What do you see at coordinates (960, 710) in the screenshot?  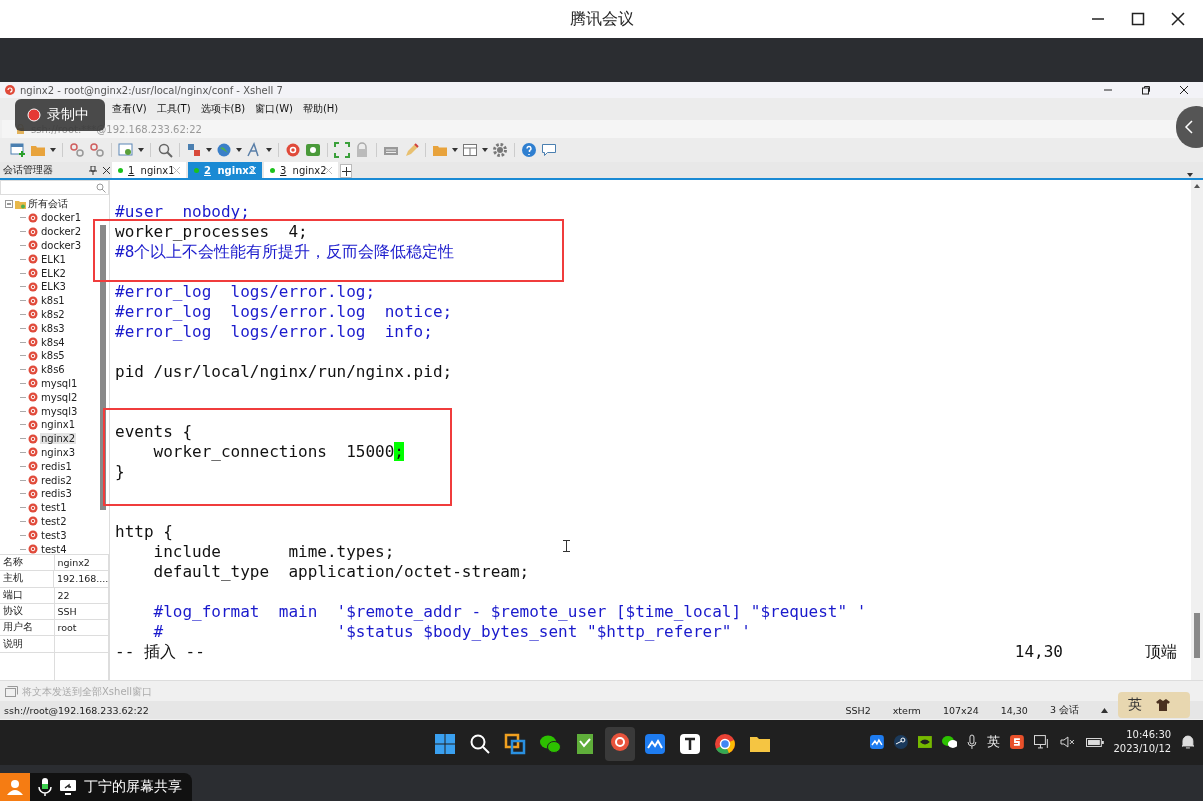 I see `status-item: 107x24` at bounding box center [960, 710].